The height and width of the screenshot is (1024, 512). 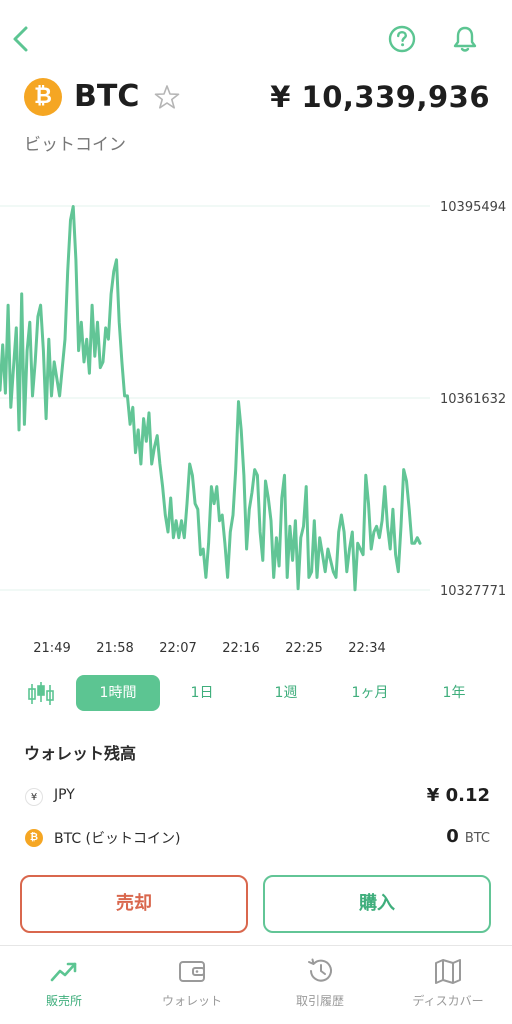 I want to click on tab-exchange: 販売所, so click(x=64, y=985).